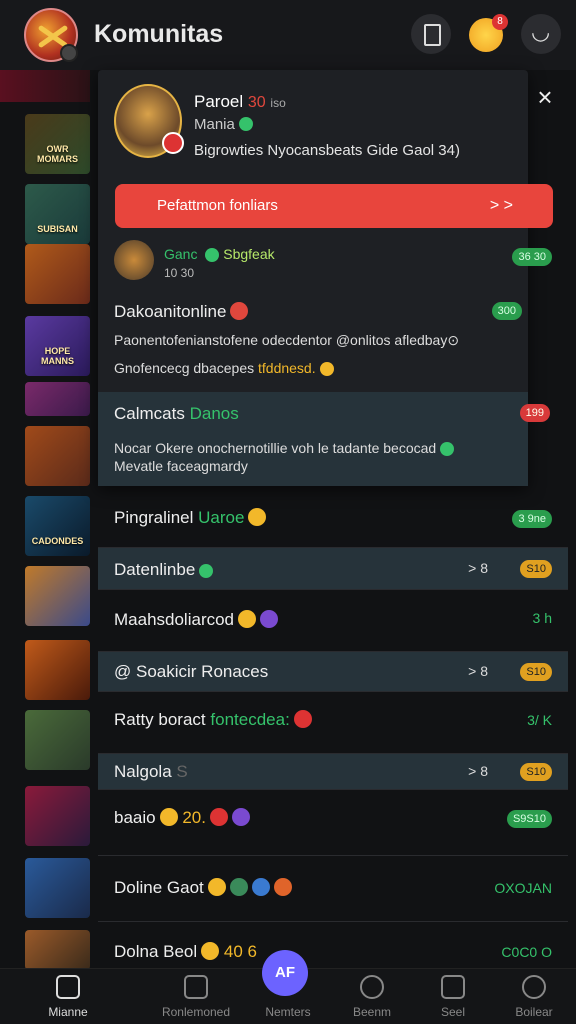  Describe the element at coordinates (431, 34) in the screenshot. I see `copy-button` at that location.